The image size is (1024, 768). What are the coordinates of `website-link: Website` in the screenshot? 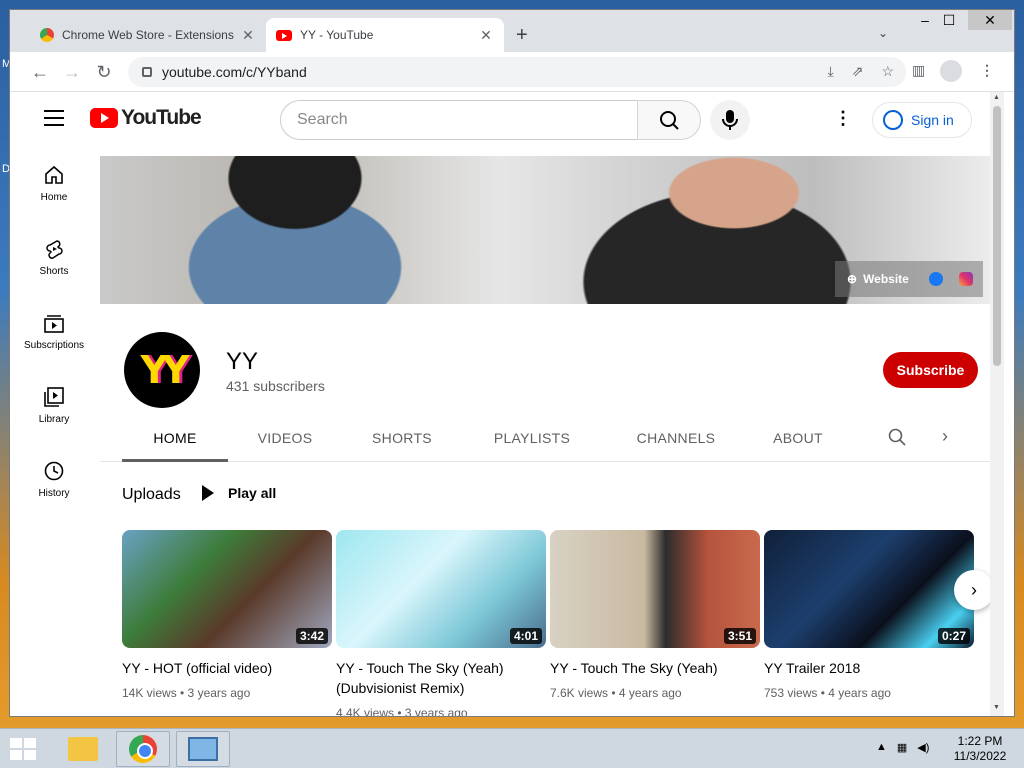 It's located at (886, 279).